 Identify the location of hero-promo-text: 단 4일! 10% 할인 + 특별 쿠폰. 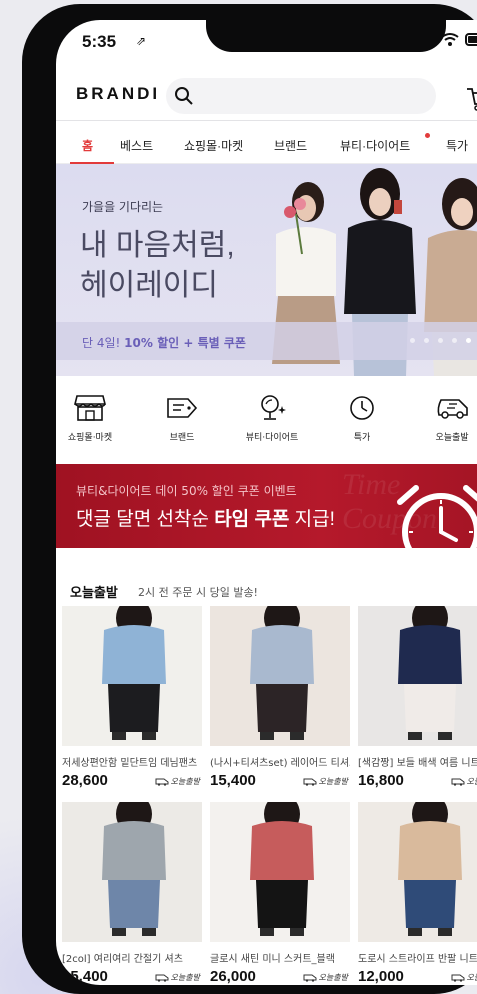
(164, 343).